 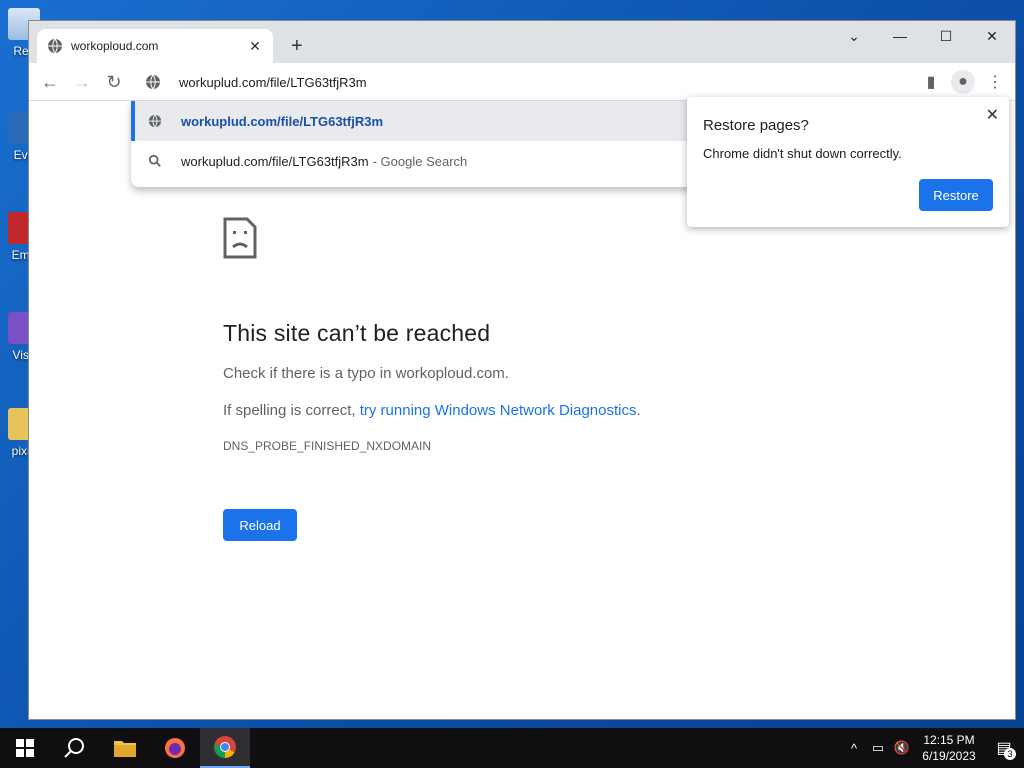 What do you see at coordinates (115, 46) in the screenshot?
I see `tab-title: workoploud.com` at bounding box center [115, 46].